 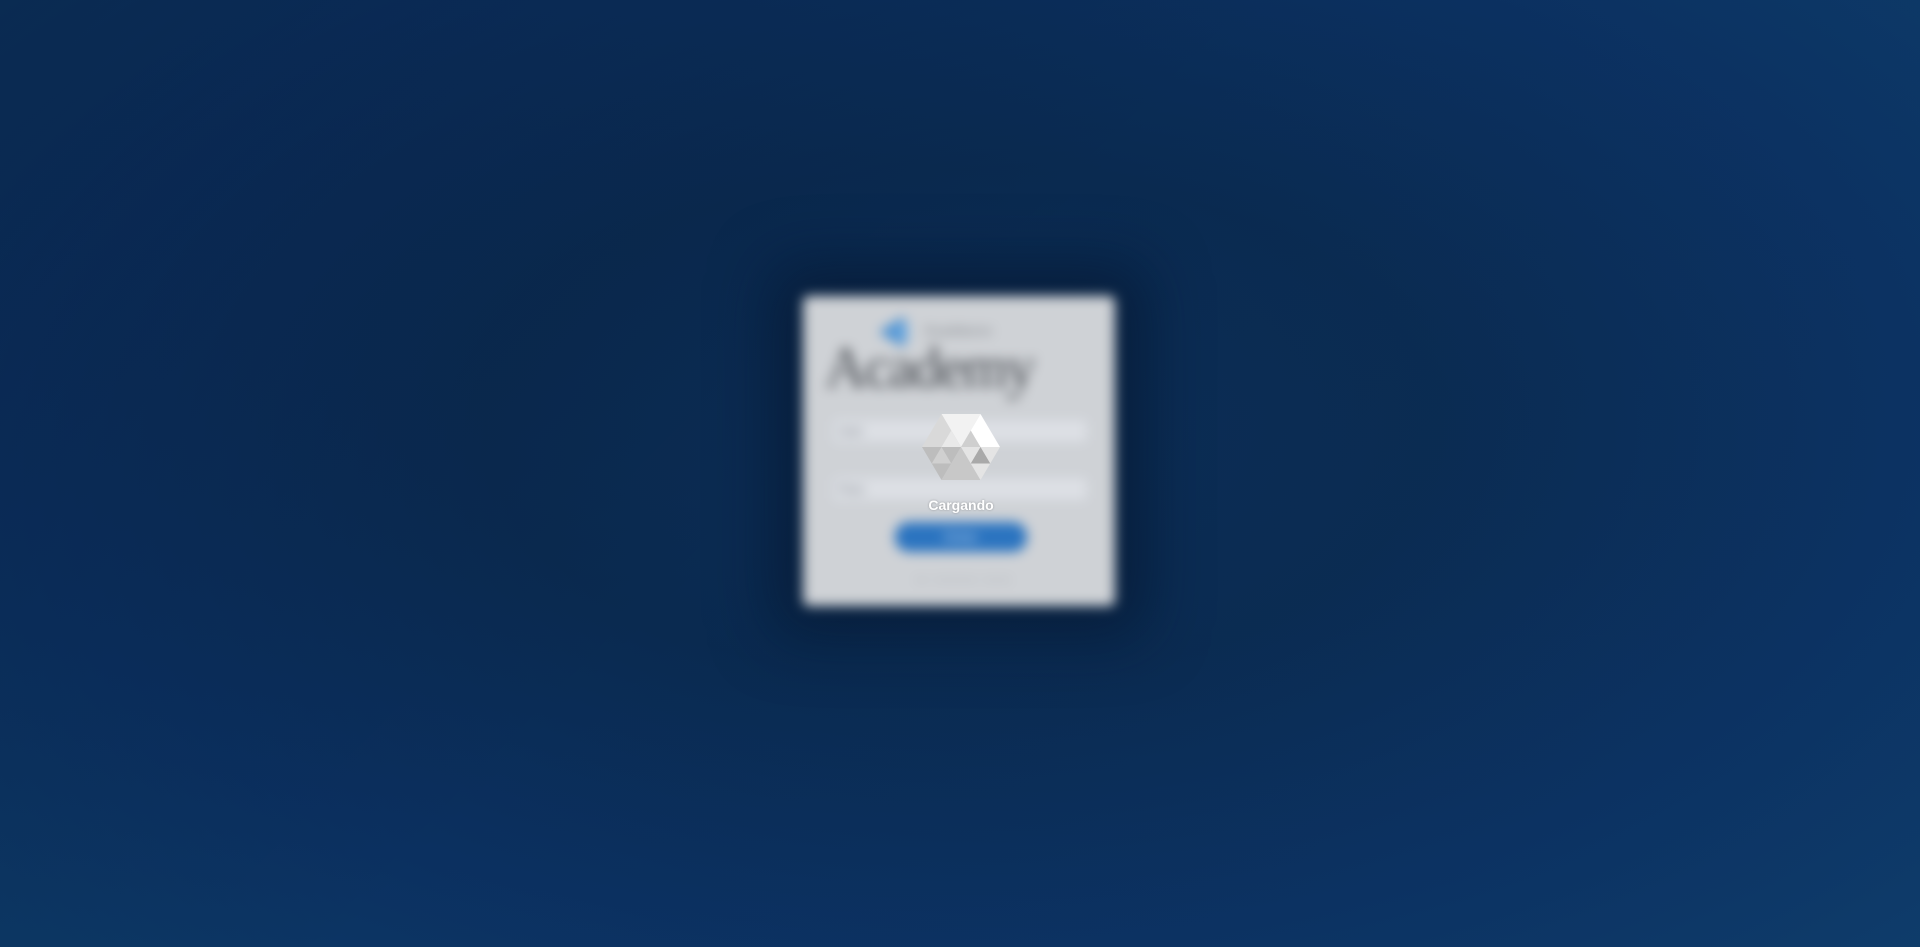 What do you see at coordinates (961, 447) in the screenshot?
I see `hexagon-spinner-icon` at bounding box center [961, 447].